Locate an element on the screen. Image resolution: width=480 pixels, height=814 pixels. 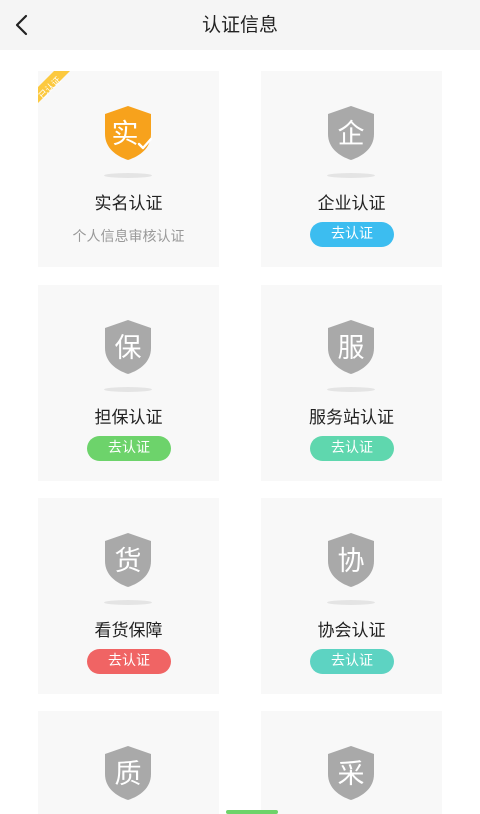
verification-card-procurement: 采 is located at coordinates (351, 762).